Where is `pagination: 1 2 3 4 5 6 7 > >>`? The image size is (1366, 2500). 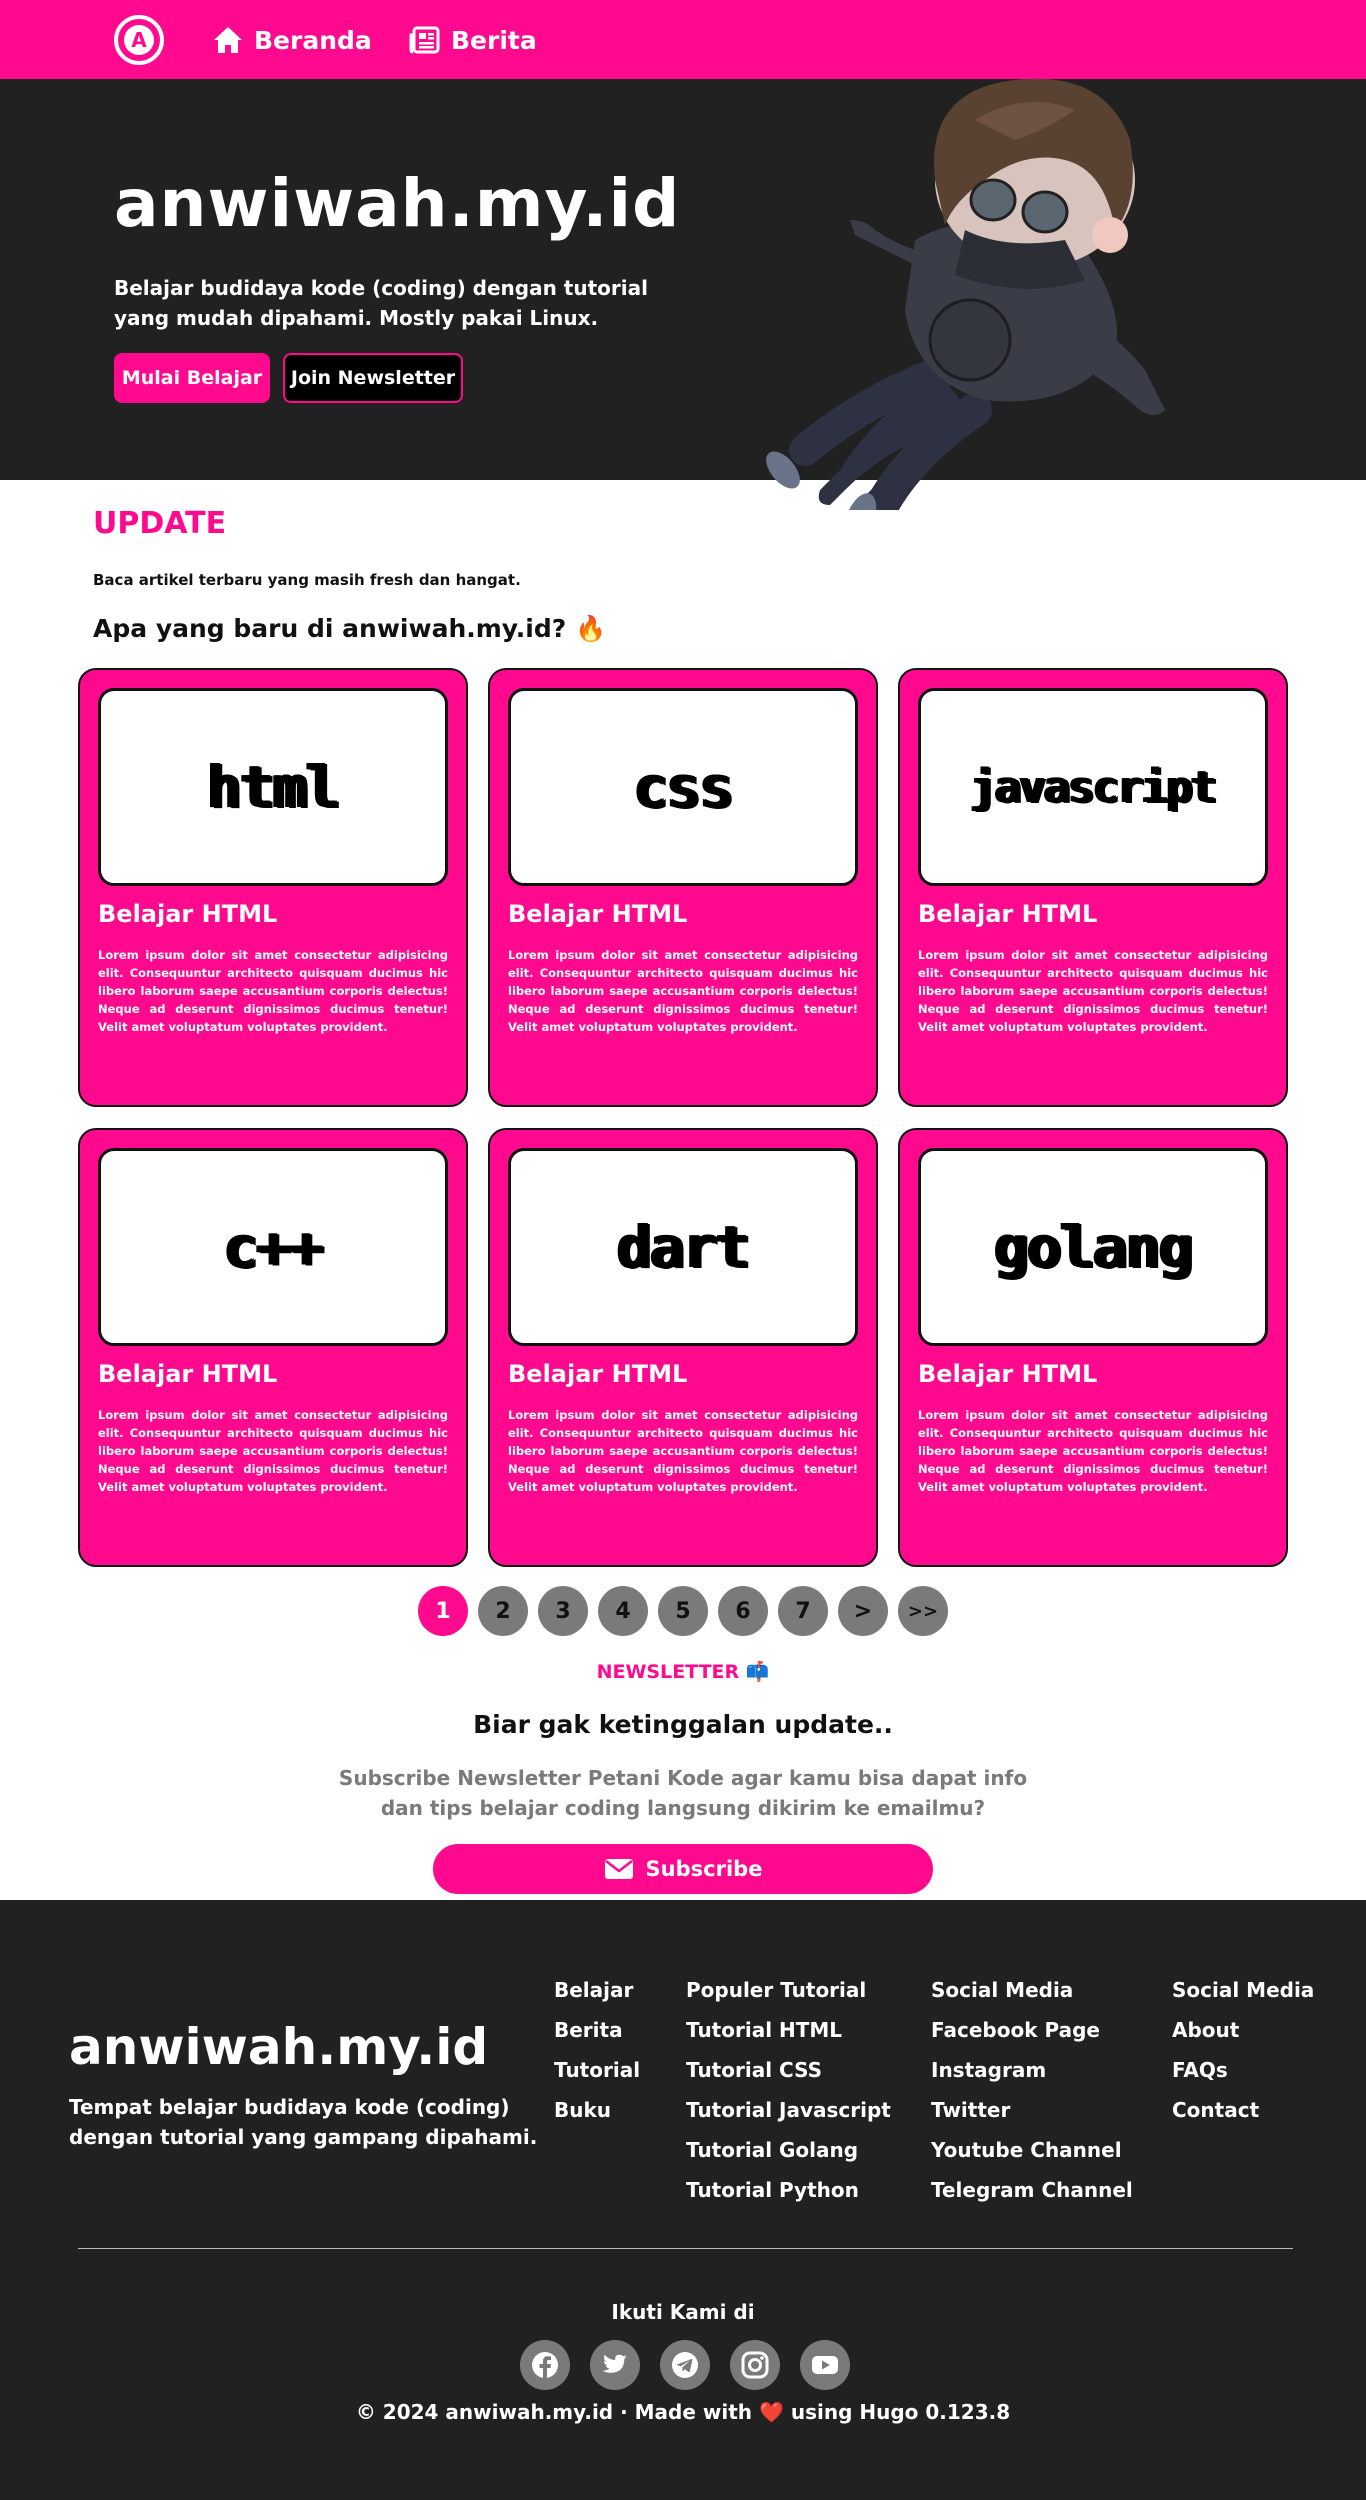 pagination: 1 2 3 4 5 6 7 > >> is located at coordinates (688, 1611).